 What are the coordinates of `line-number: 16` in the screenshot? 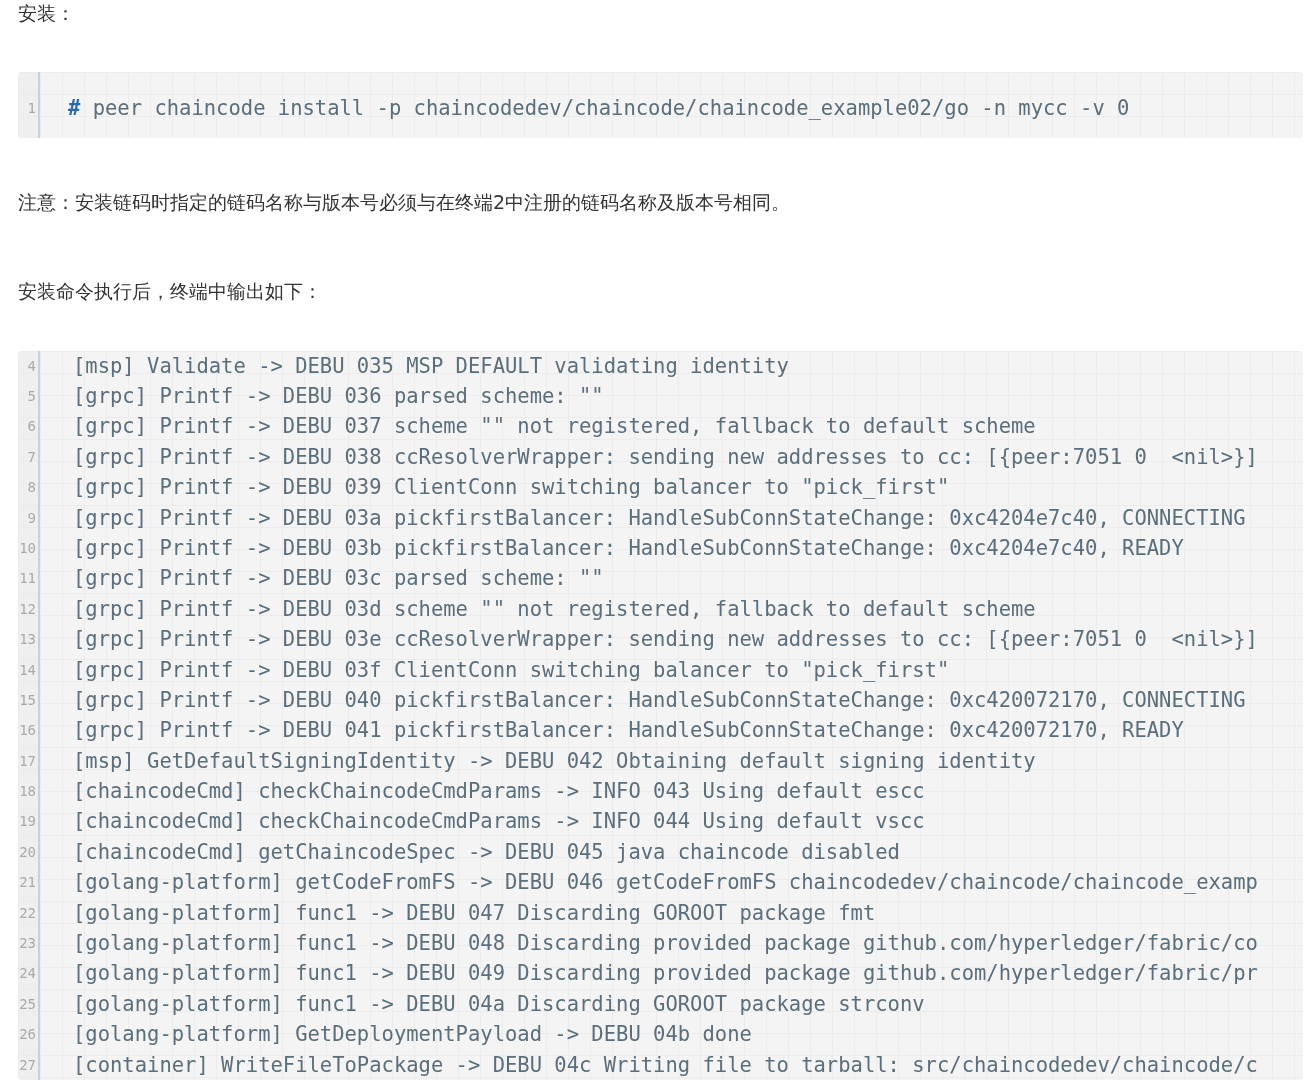 It's located at (27, 731).